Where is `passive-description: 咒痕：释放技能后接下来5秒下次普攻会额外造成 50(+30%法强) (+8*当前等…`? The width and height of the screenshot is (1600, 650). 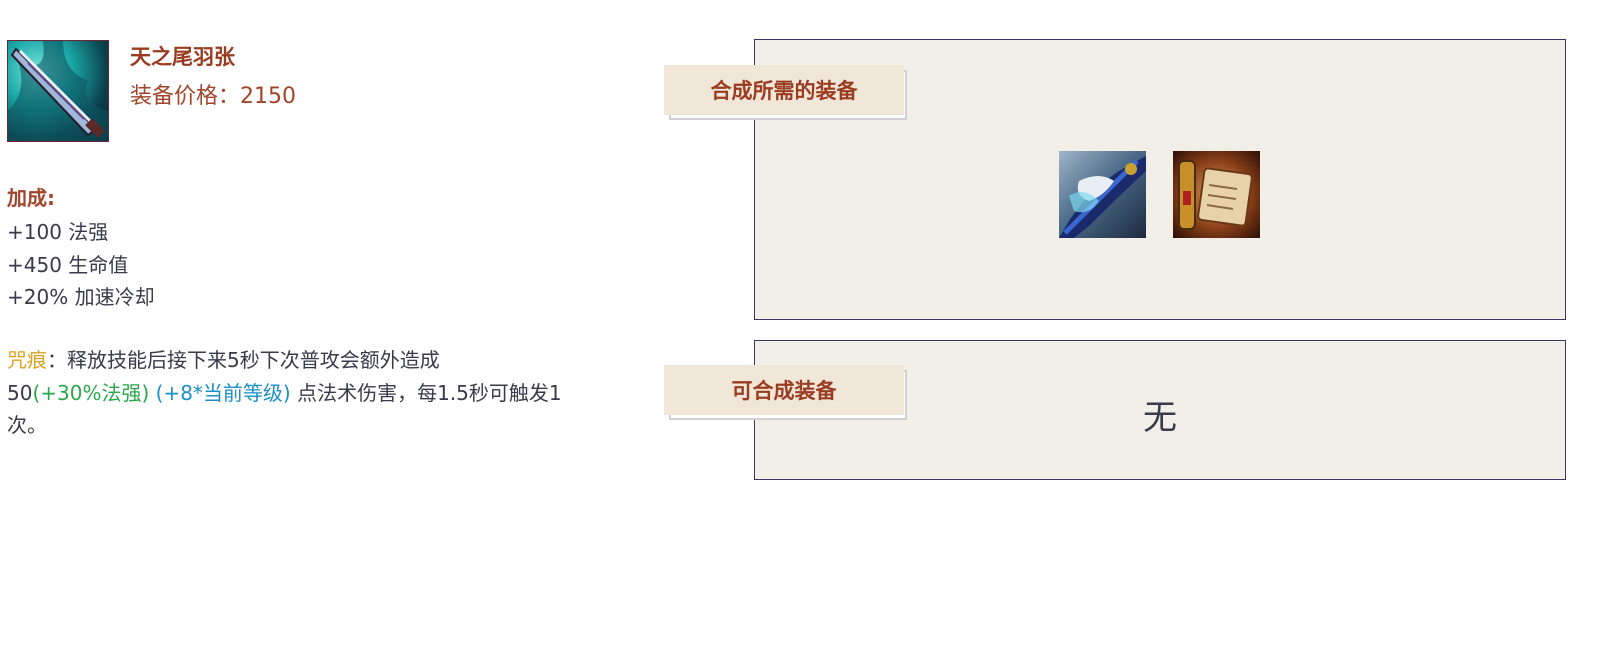
passive-description: 咒痕：释放技能后接下来5秒下次普攻会额外造成 50(+30%法强) (+8*当前等… is located at coordinates (287, 393).